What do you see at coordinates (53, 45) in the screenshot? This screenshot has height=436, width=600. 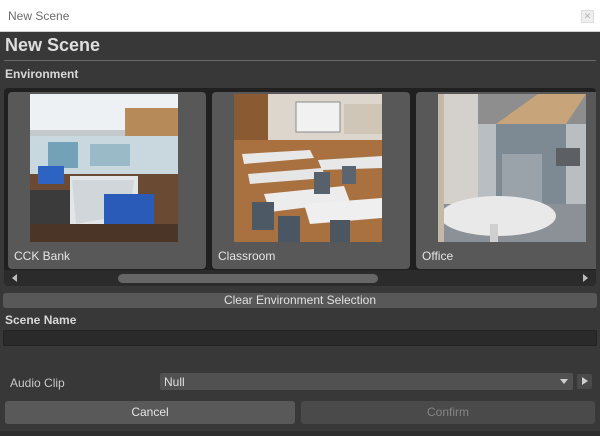 I see `page-title: New Scene` at bounding box center [53, 45].